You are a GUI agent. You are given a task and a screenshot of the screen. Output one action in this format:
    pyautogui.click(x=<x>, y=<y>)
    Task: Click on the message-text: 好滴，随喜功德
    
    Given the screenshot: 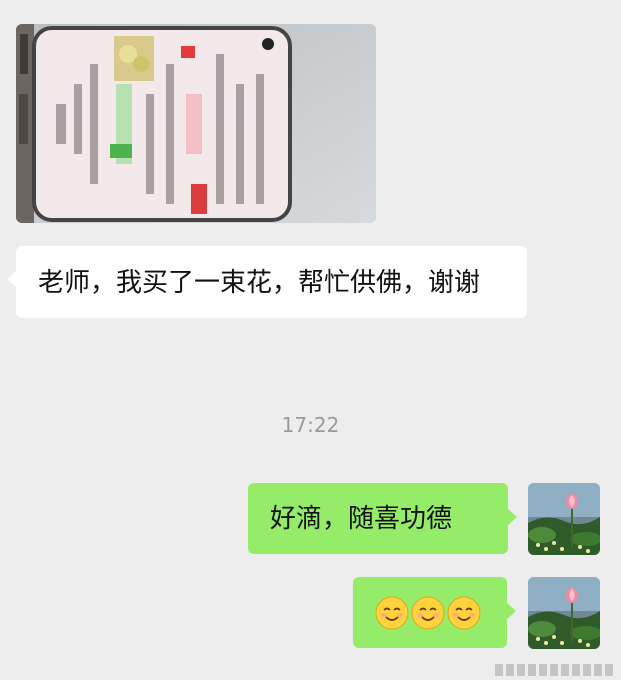 What is the action you would take?
    pyautogui.click(x=361, y=518)
    